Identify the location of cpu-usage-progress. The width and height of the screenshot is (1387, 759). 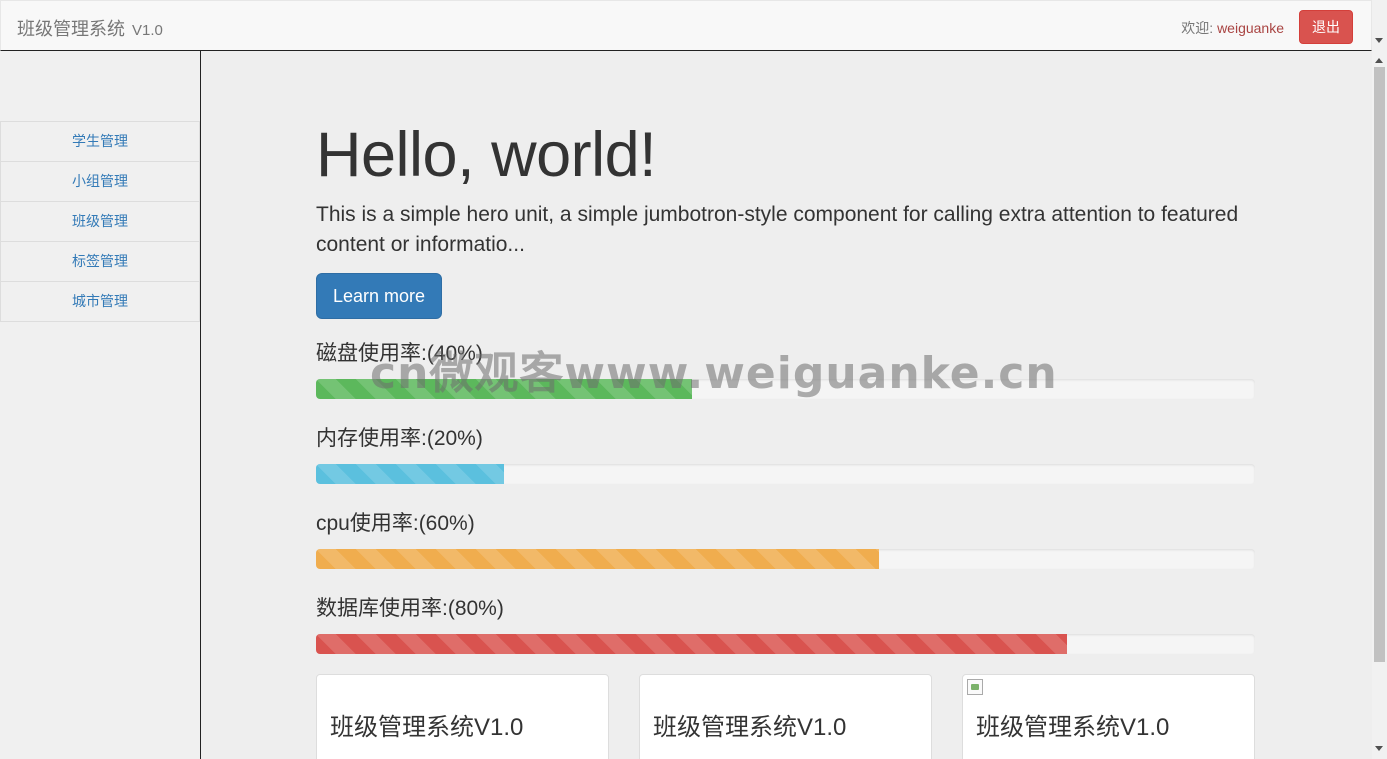
(785, 559).